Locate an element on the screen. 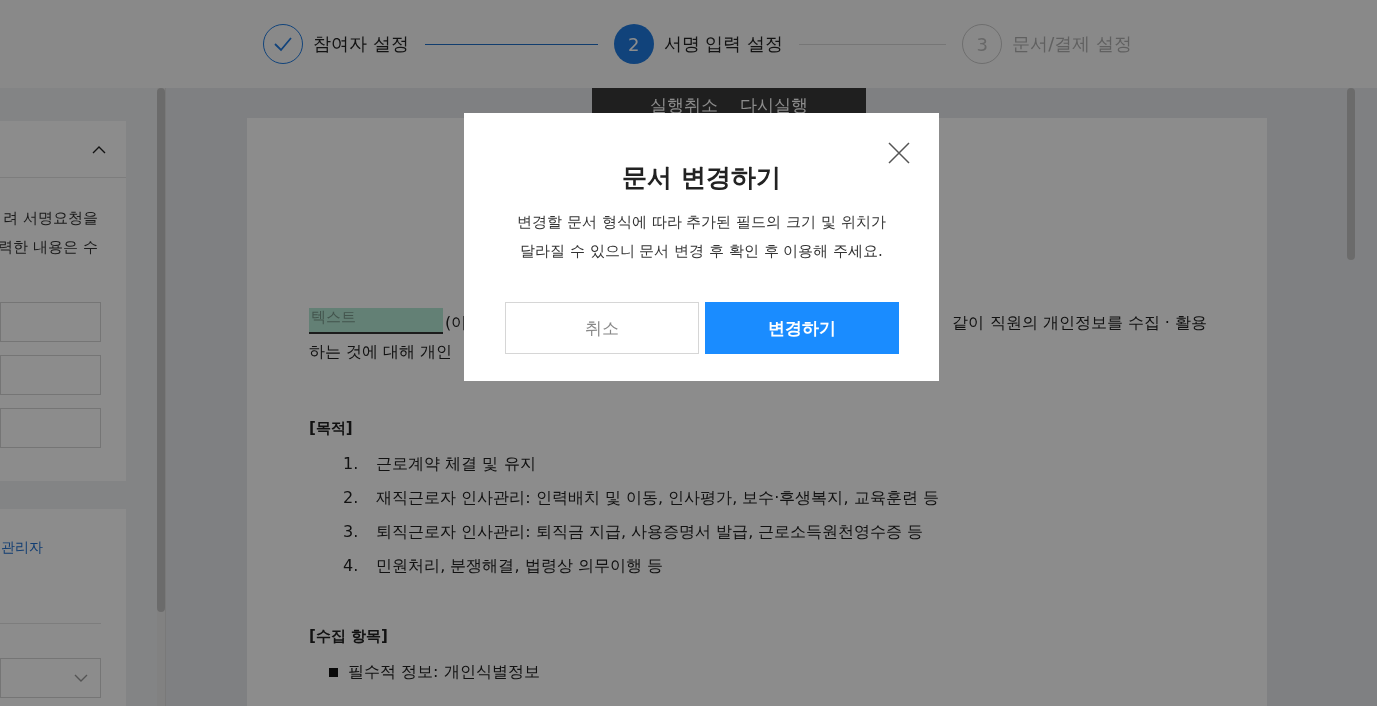 Image resolution: width=1377 pixels, height=706 pixels. item-number: 1. is located at coordinates (351, 464).